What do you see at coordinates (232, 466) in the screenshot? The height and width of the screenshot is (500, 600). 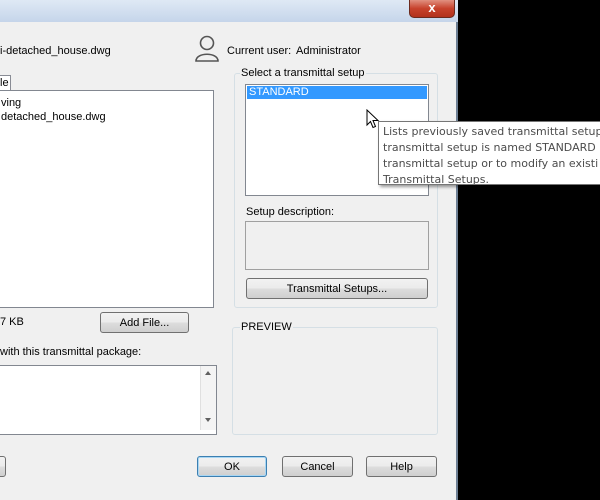 I see `ok-button: OK` at bounding box center [232, 466].